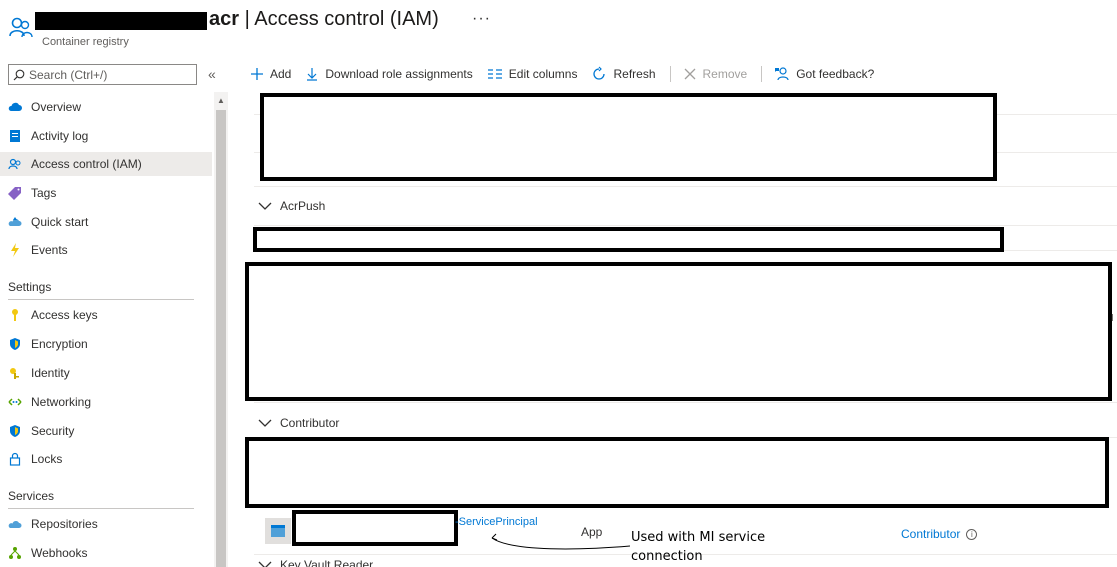 The height and width of the screenshot is (567, 1117). Describe the element at coordinates (15, 222) in the screenshot. I see `quick-start-icon` at that location.